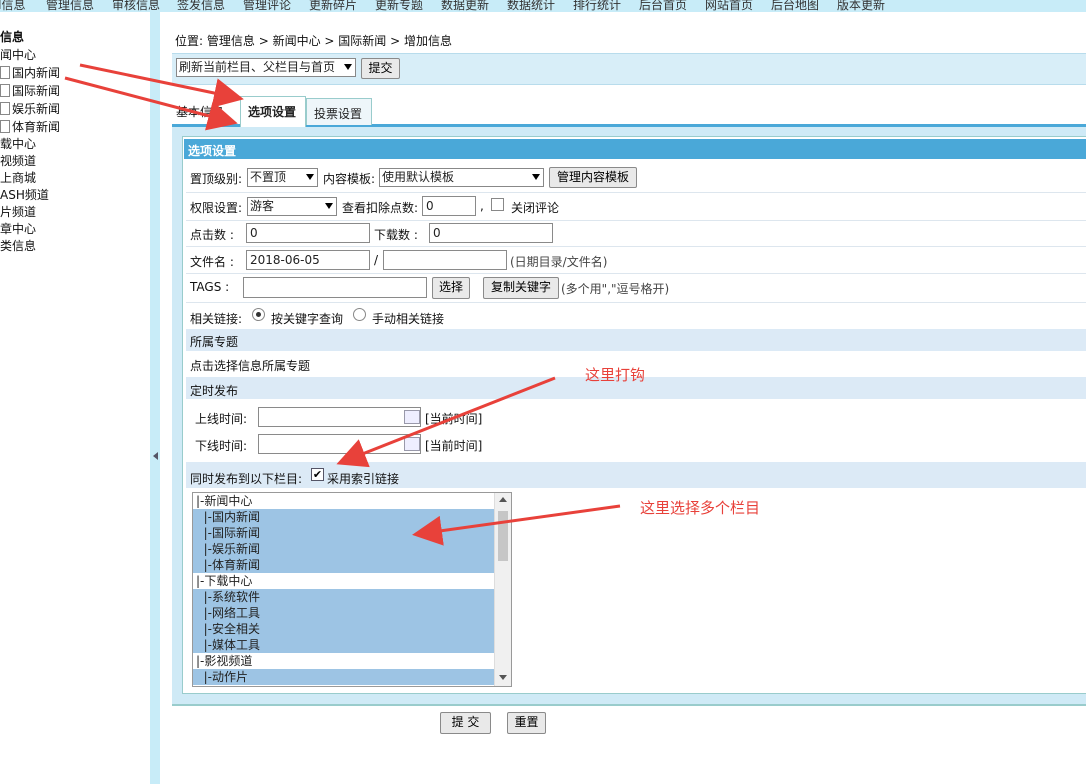  What do you see at coordinates (516, 525) in the screenshot?
I see `arrow-to-listbox` at bounding box center [516, 525].